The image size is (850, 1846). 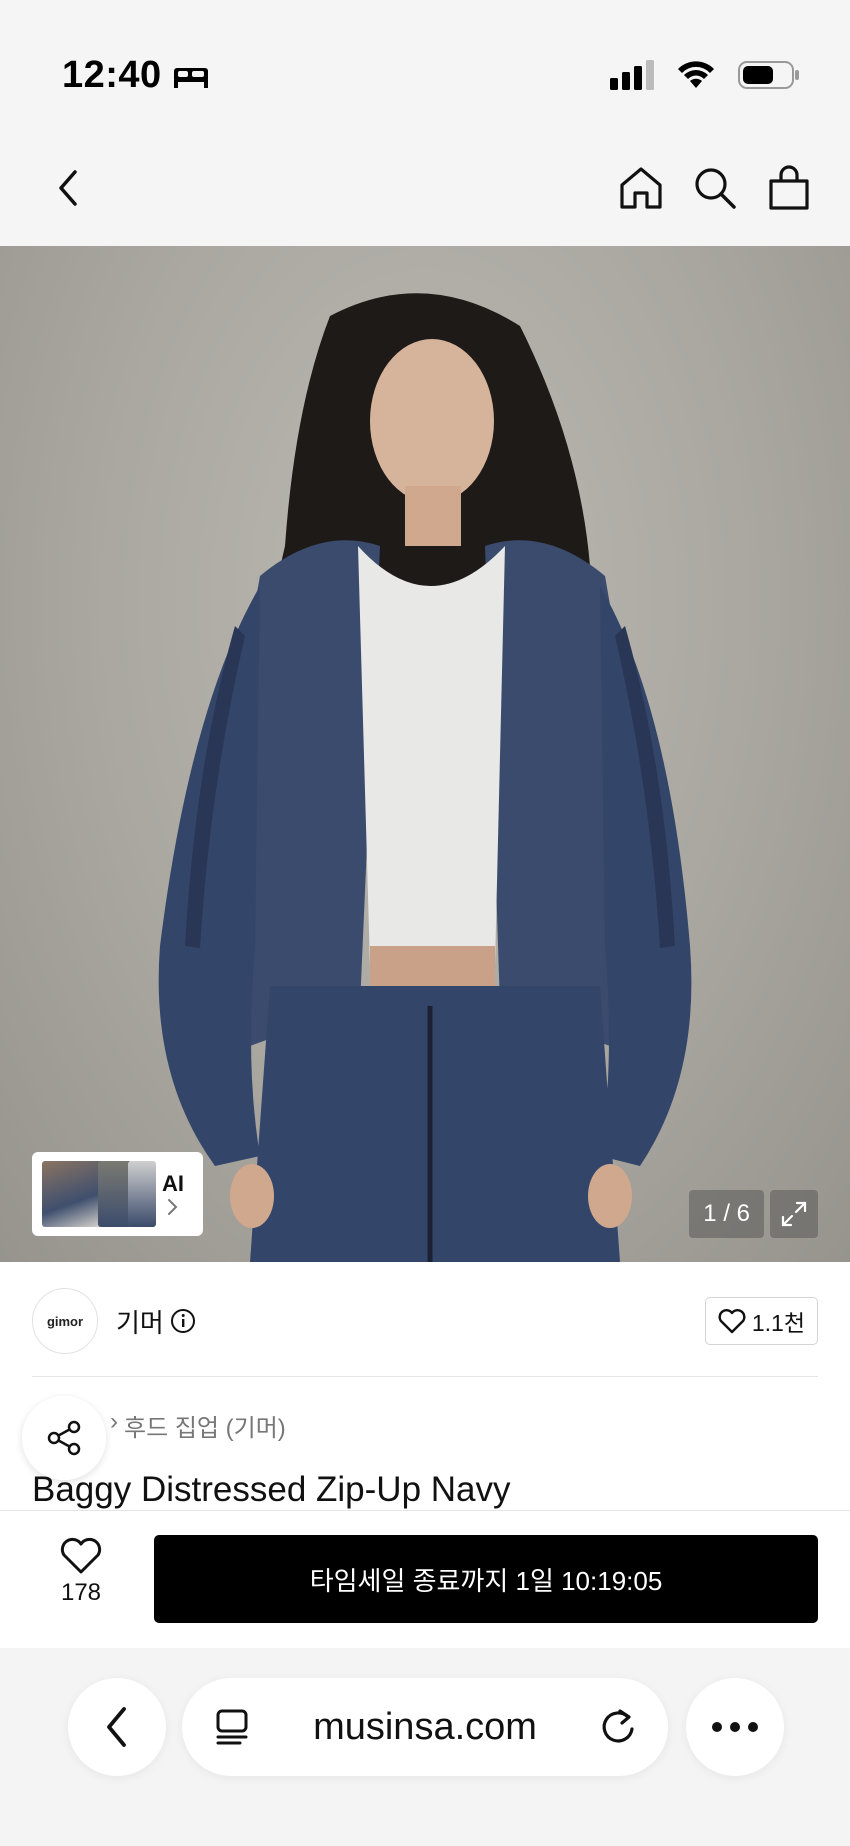 What do you see at coordinates (65, 1321) in the screenshot?
I see `brand-logo: gimor` at bounding box center [65, 1321].